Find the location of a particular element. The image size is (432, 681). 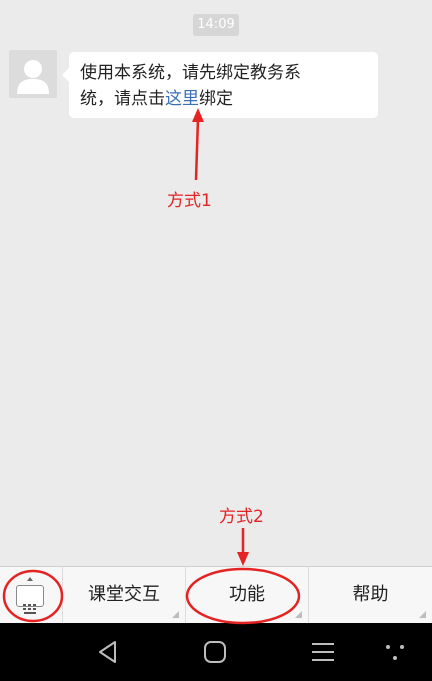

menu-item-label: 帮助 is located at coordinates (370, 594).